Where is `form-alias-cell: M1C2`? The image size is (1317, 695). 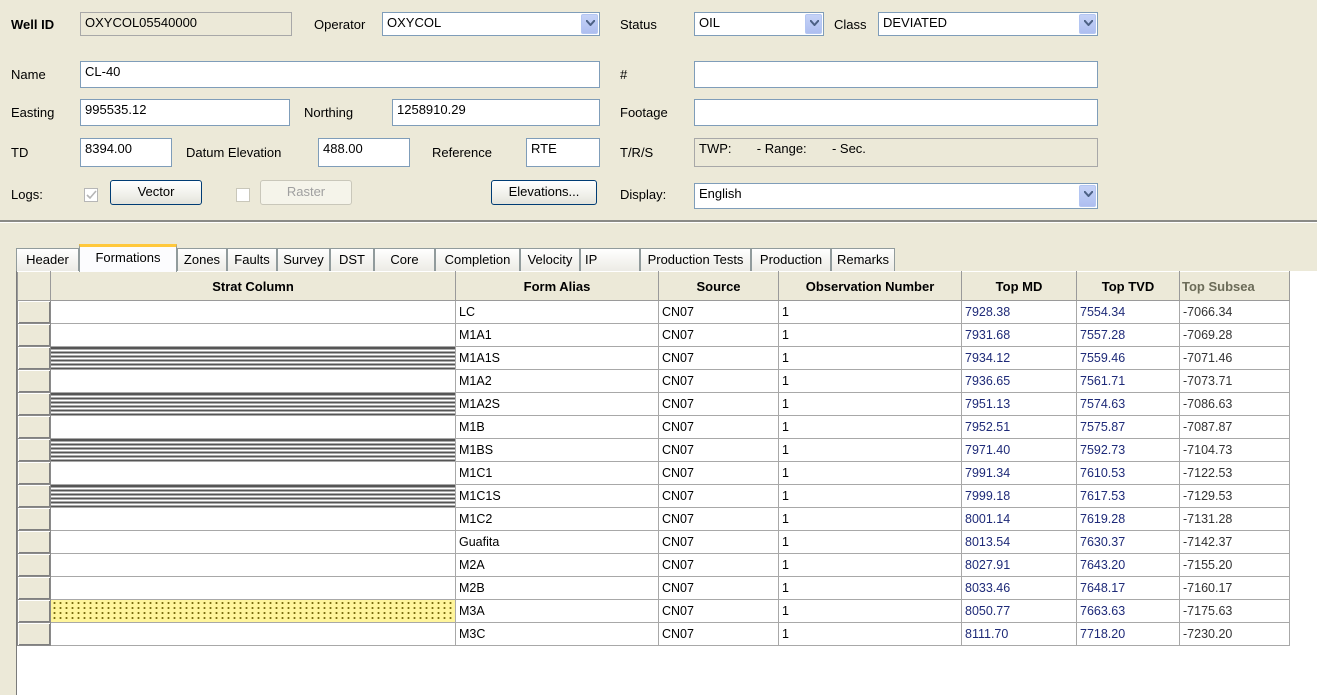 form-alias-cell: M1C2 is located at coordinates (557, 519).